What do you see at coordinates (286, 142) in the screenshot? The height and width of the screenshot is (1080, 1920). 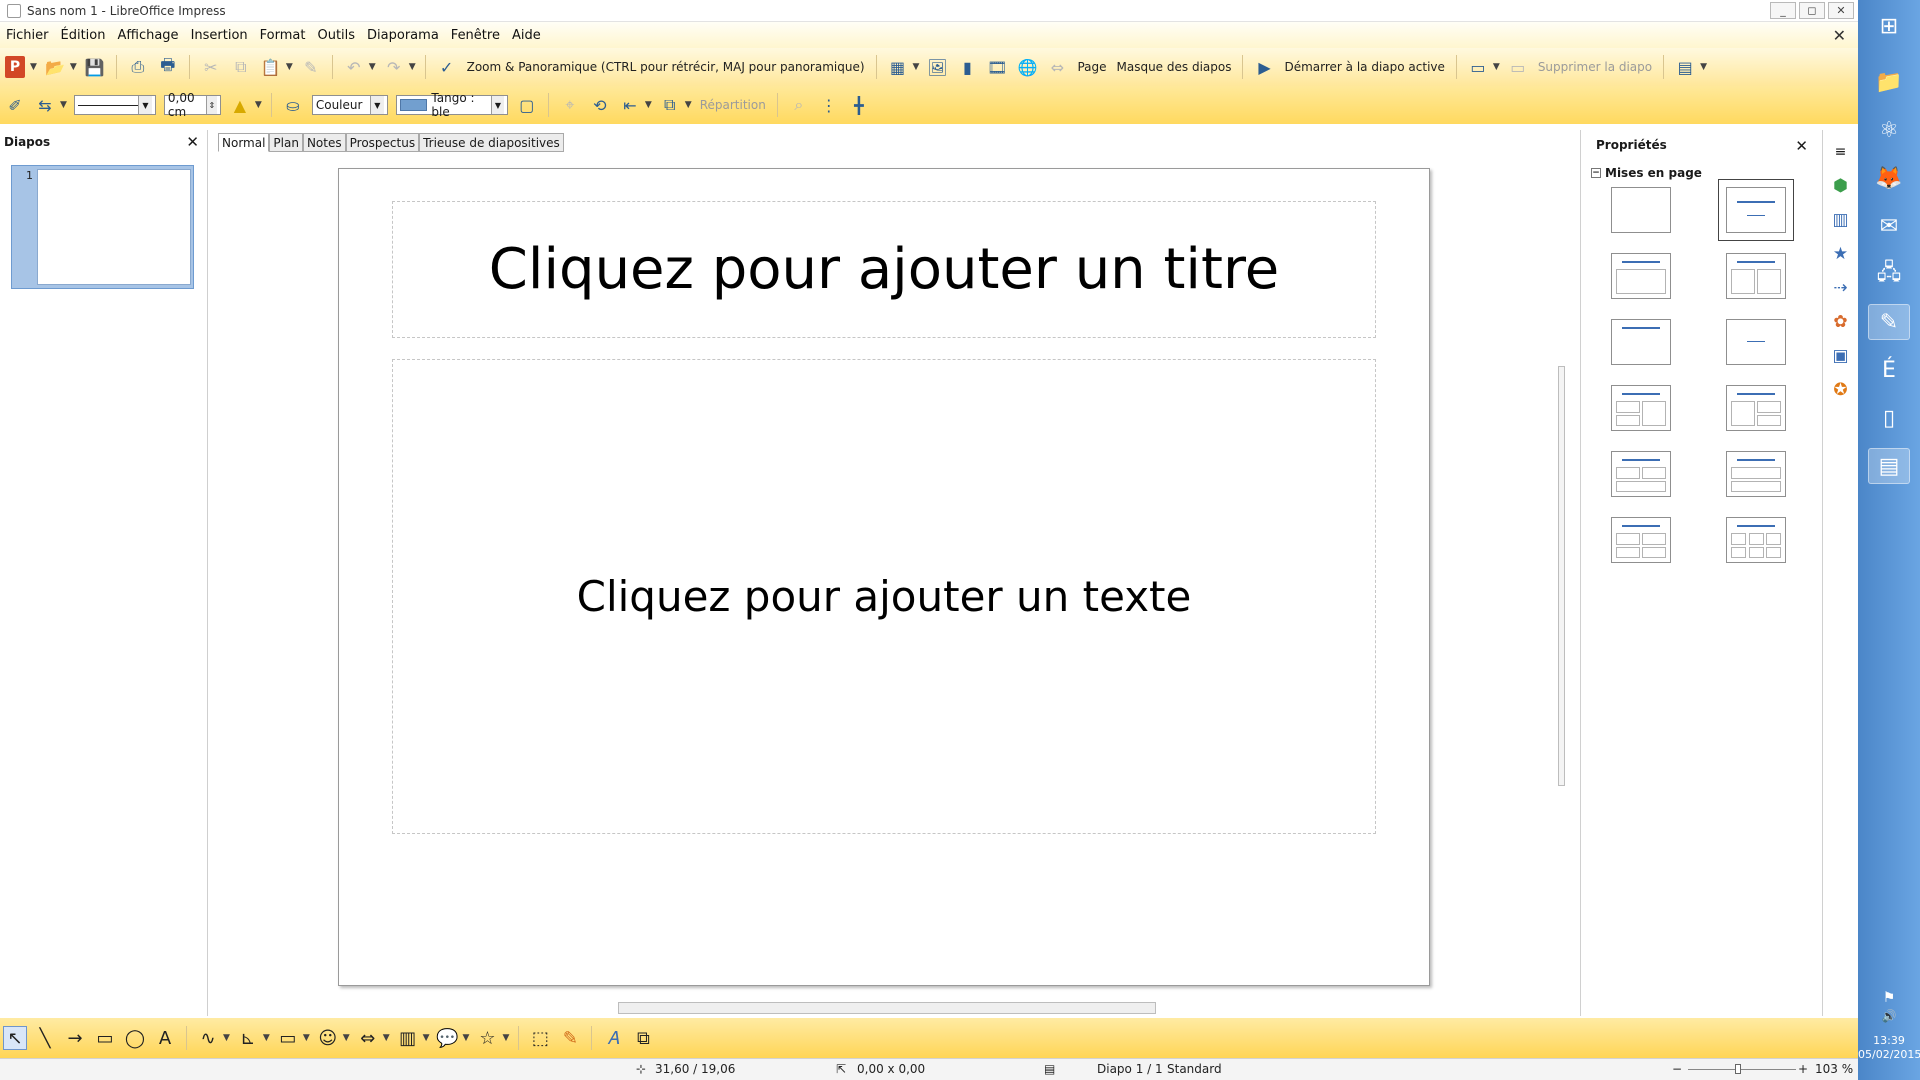 I see `tab-outline: Plan` at bounding box center [286, 142].